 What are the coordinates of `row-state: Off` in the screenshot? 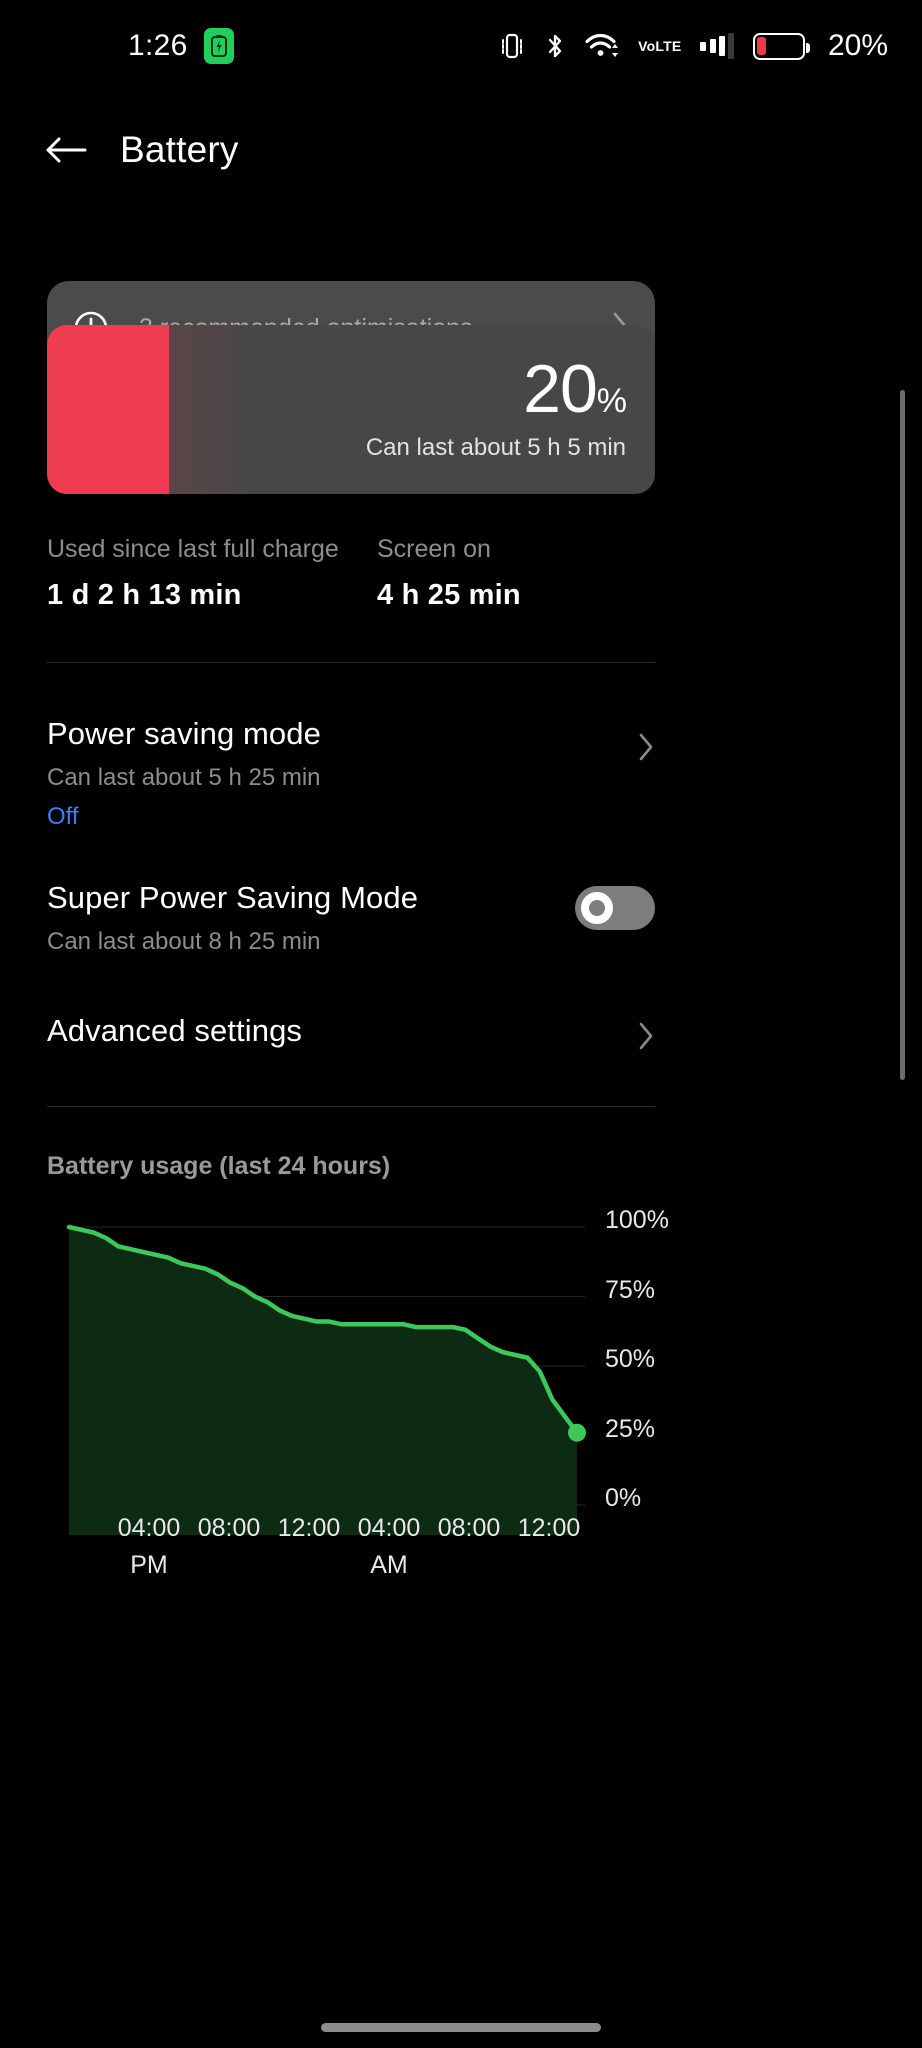 It's located at (63, 816).